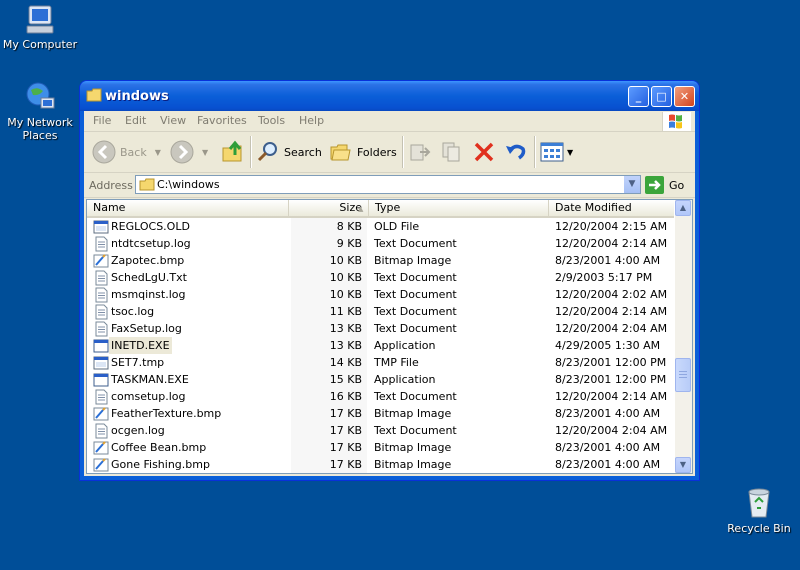 The image size is (800, 570). I want to click on column-header-bar: Name Size ▲ Type Date Modified, so click(382, 209).